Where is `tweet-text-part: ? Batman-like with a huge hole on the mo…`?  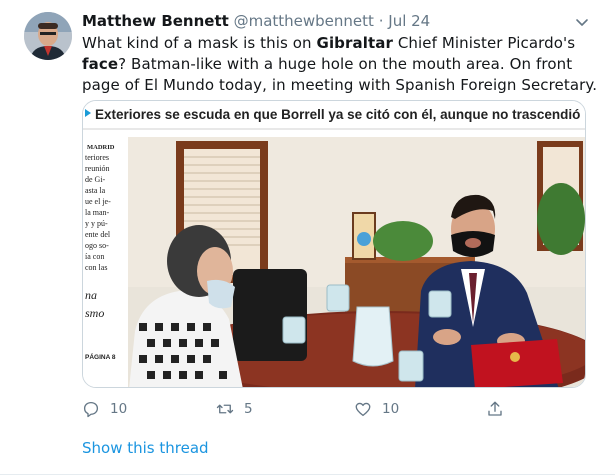 tweet-text-part: ? Batman-like with a huge hole on the mo… is located at coordinates (340, 74).